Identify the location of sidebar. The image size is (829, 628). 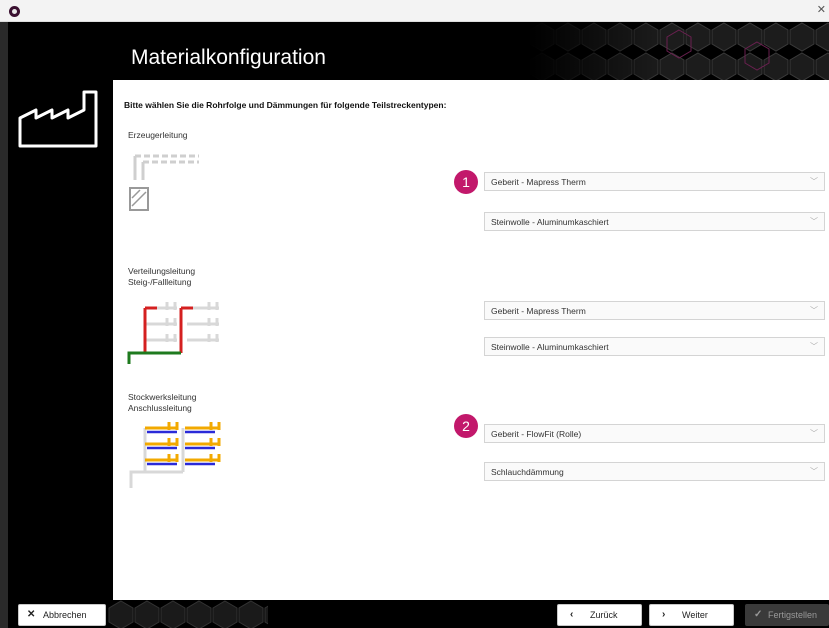
(60, 340).